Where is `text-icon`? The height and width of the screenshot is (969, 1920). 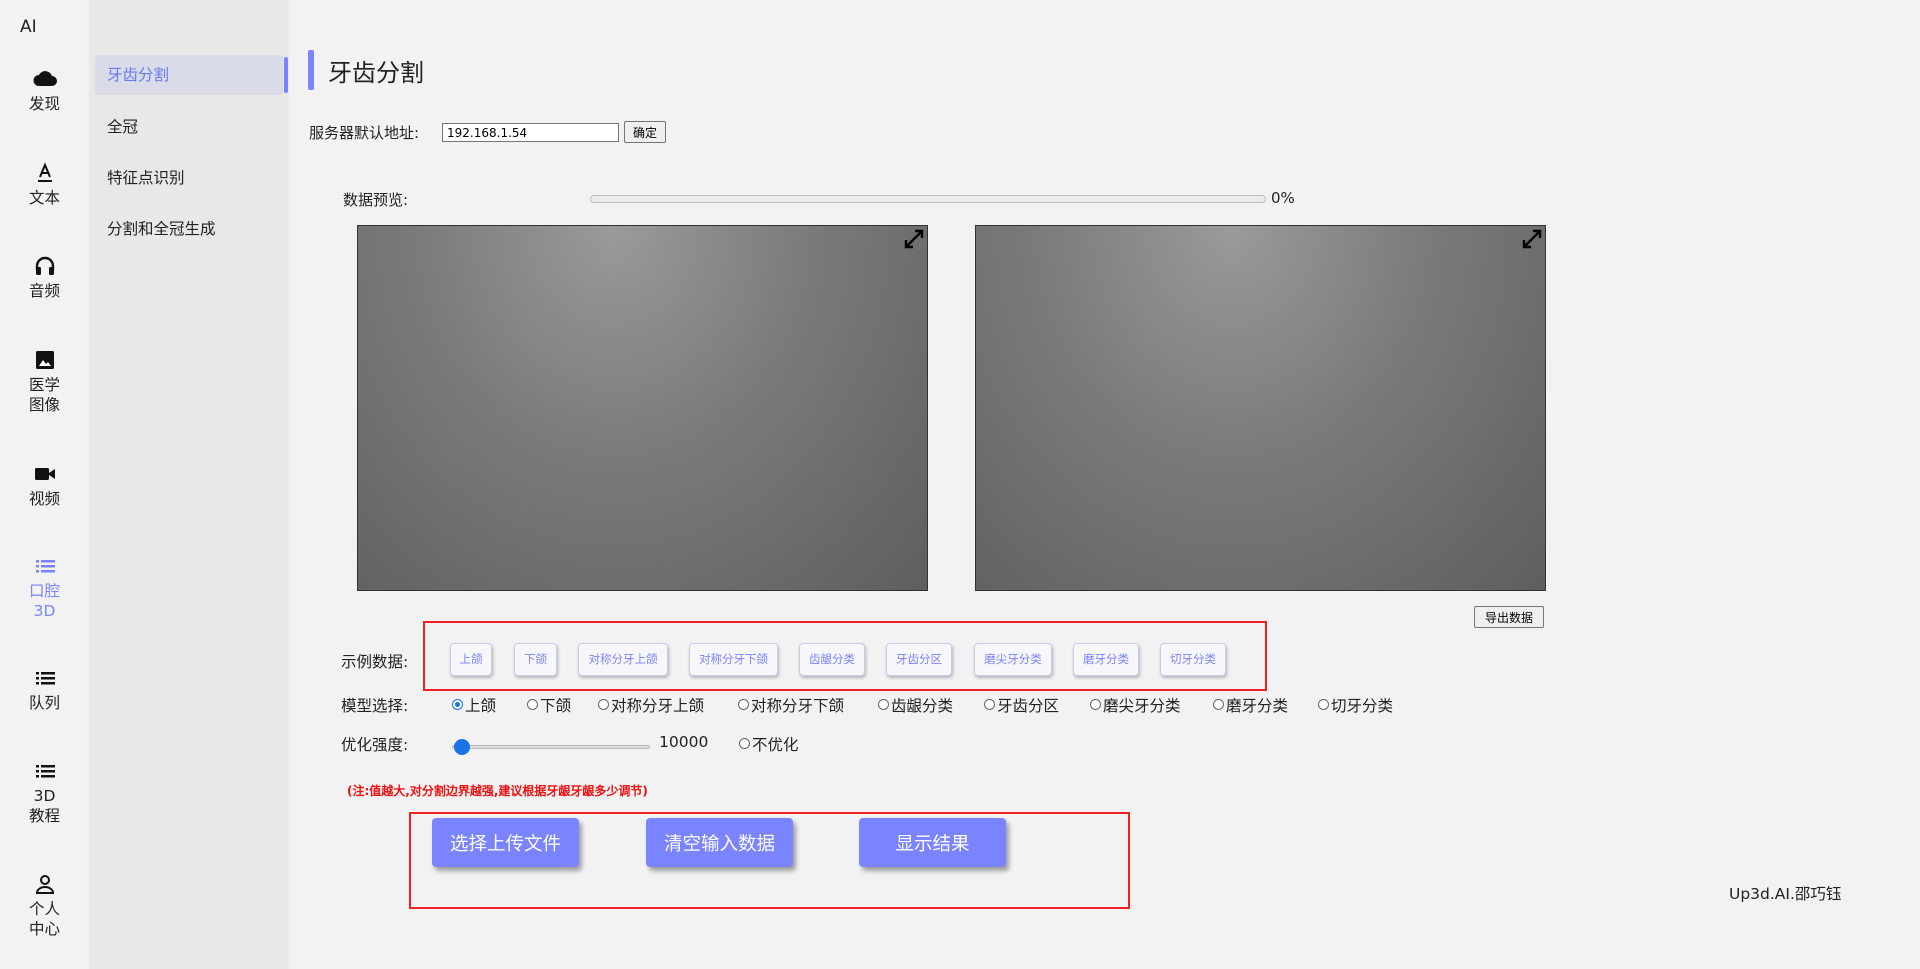 text-icon is located at coordinates (45, 173).